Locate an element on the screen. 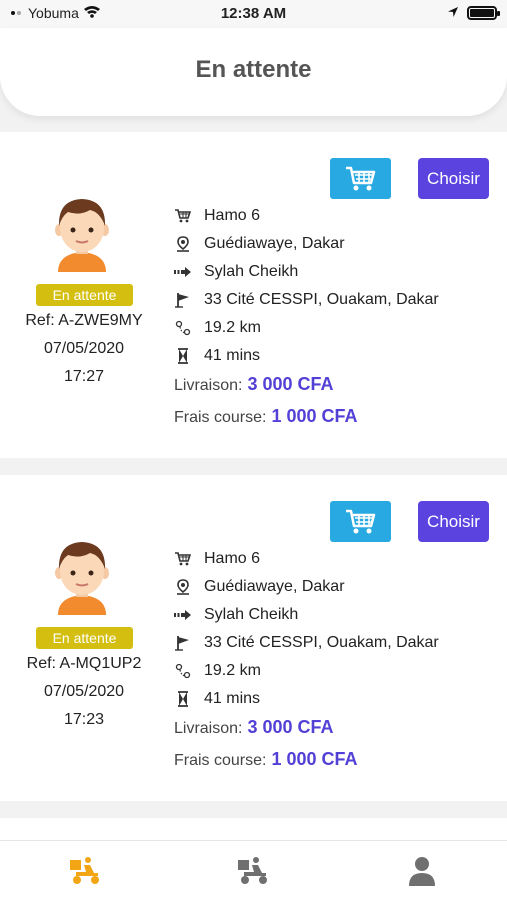 The height and width of the screenshot is (900, 507). bottom-tab-bar is located at coordinates (253, 870).